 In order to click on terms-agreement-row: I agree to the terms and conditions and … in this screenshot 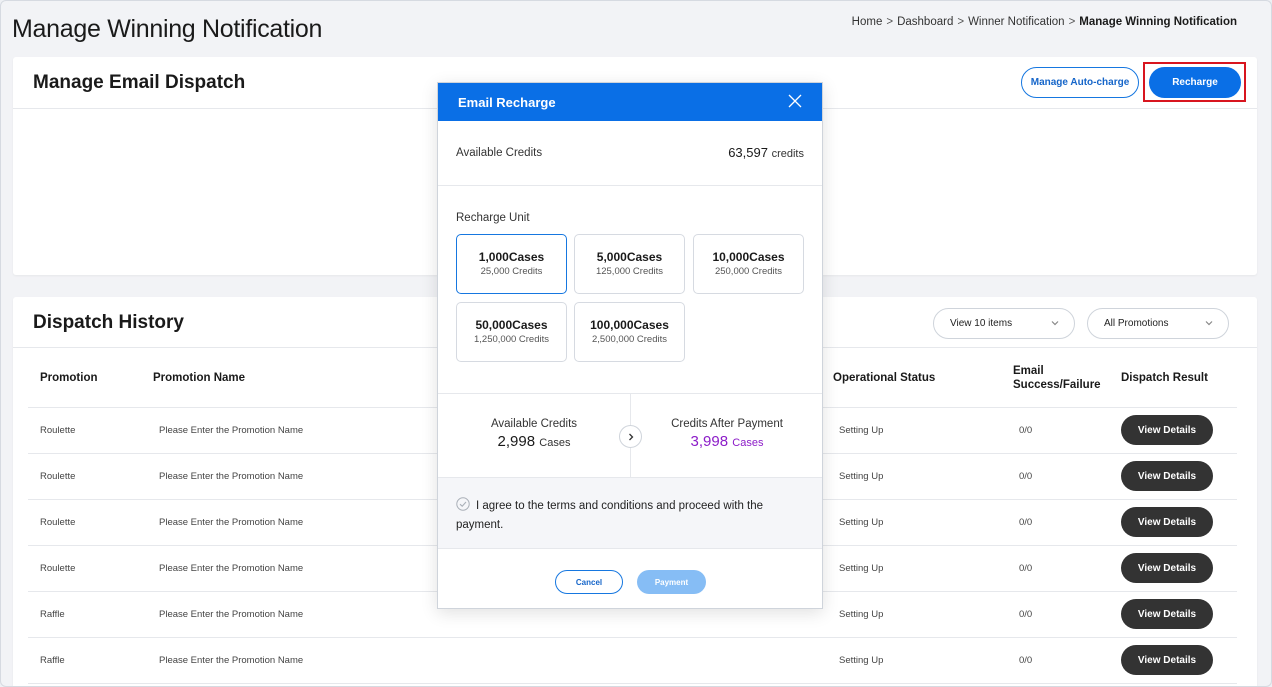, I will do `click(630, 513)`.